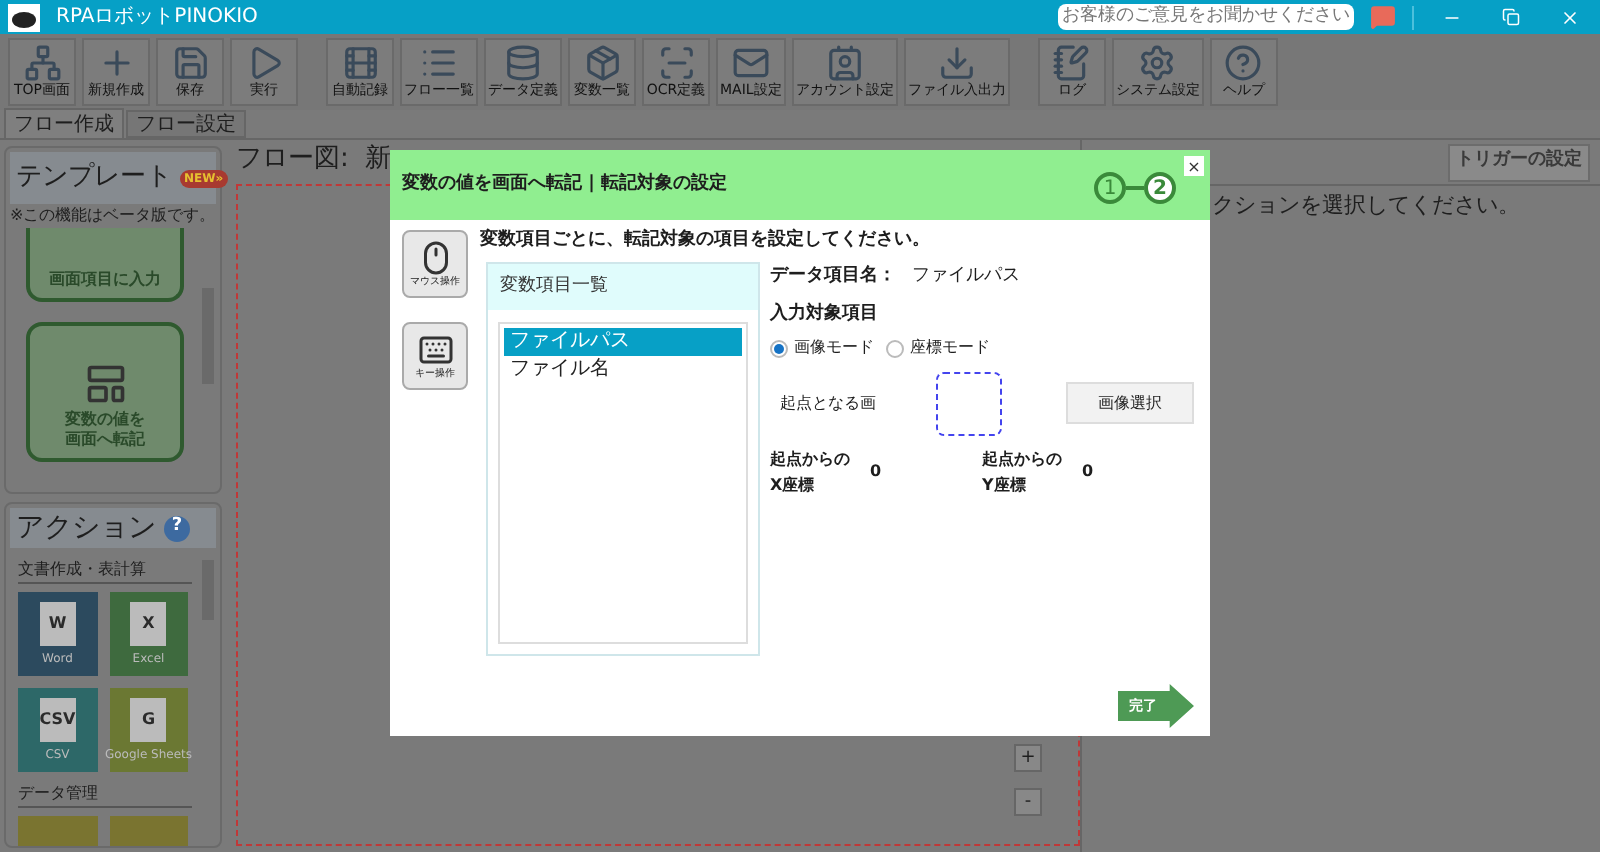 This screenshot has height=852, width=1600. What do you see at coordinates (825, 314) in the screenshot?
I see `section-label: 入力対象項目` at bounding box center [825, 314].